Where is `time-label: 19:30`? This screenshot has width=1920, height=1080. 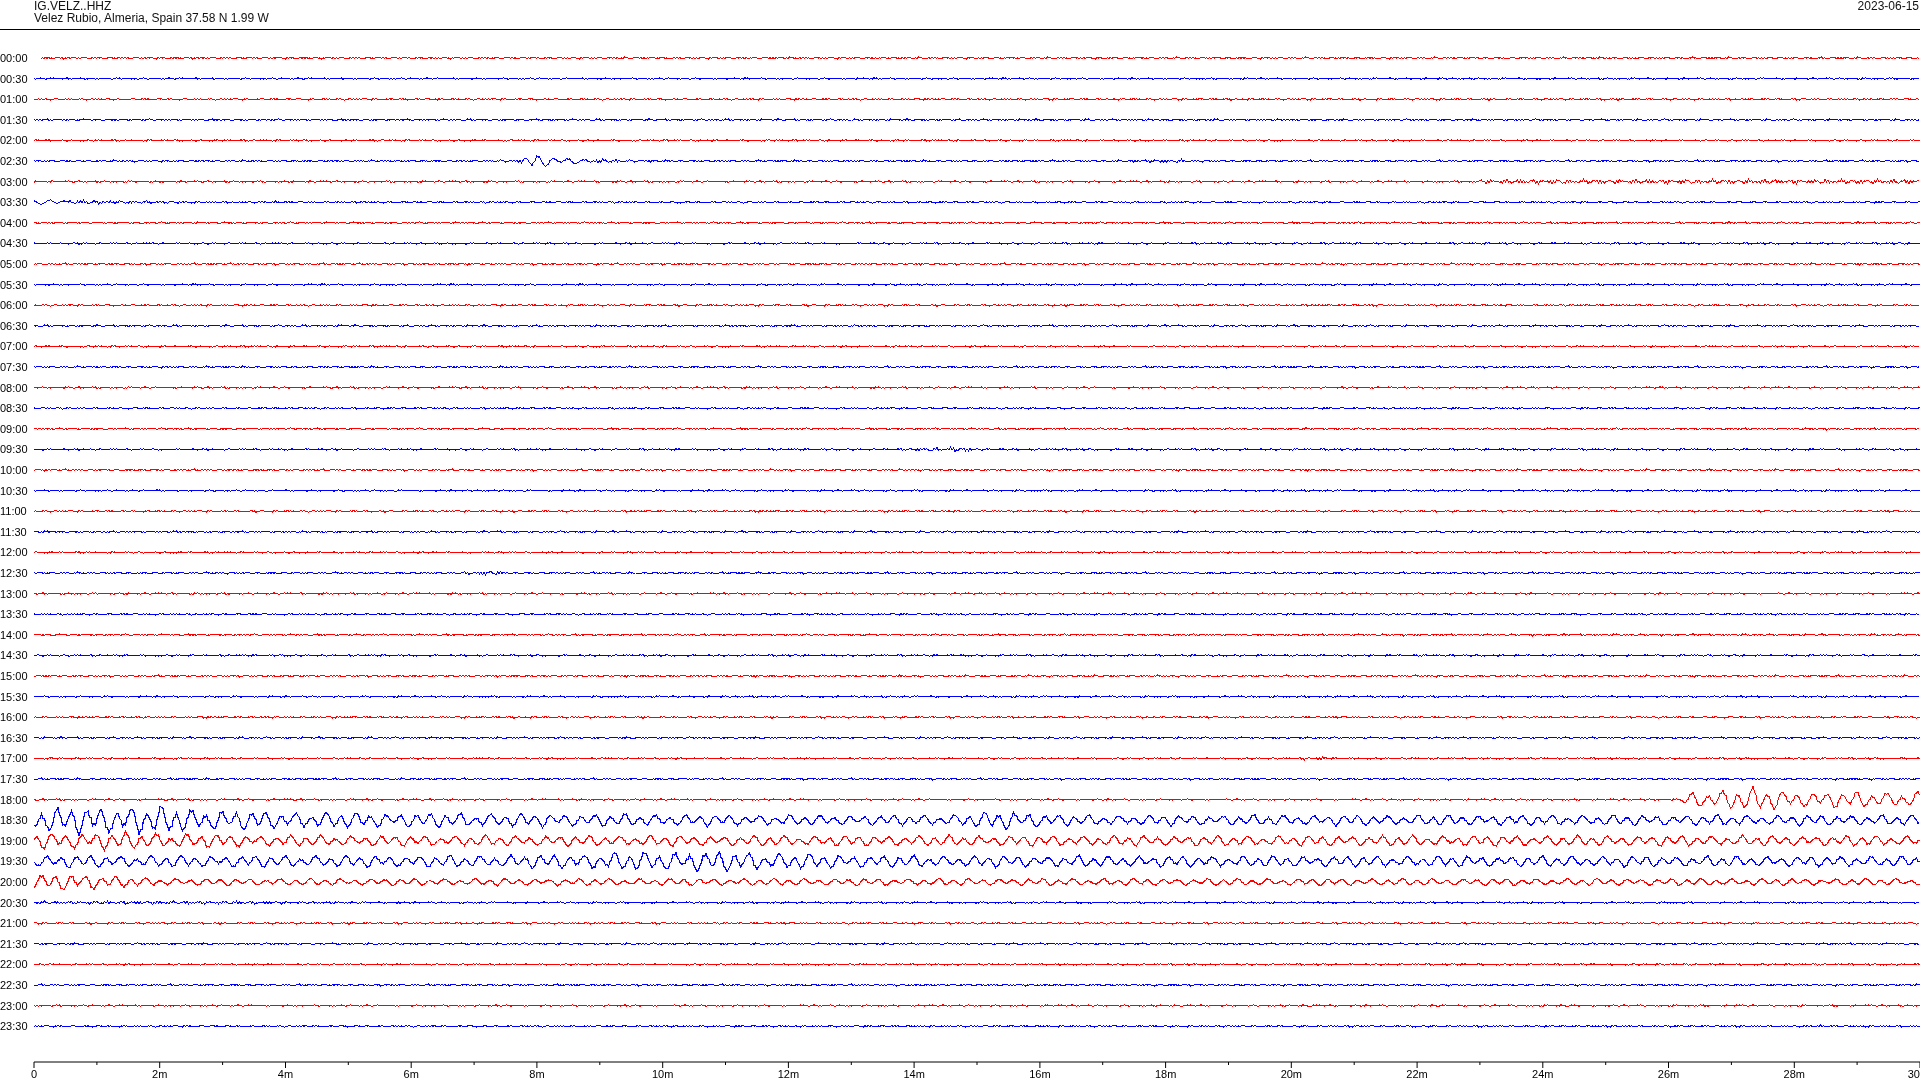 time-label: 19:30 is located at coordinates (14, 861).